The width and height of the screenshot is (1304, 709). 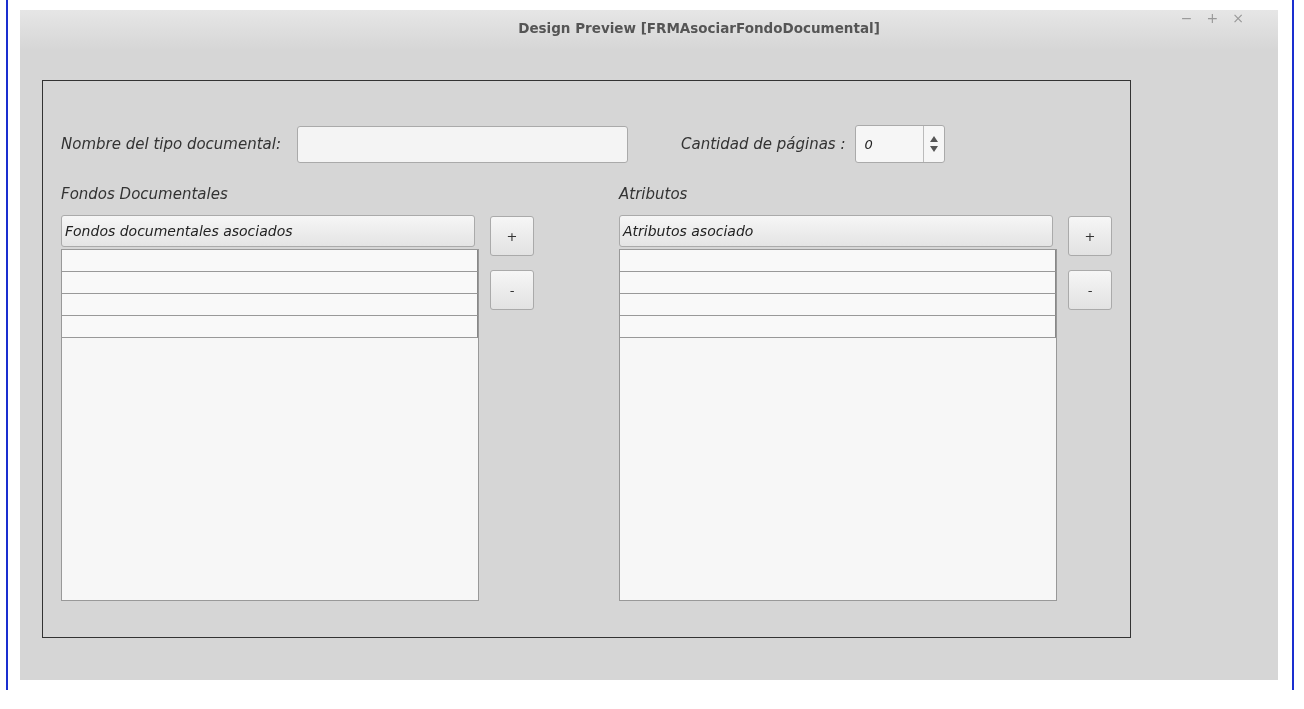 I want to click on column-header: Fondos documentales asociados, so click(x=268, y=231).